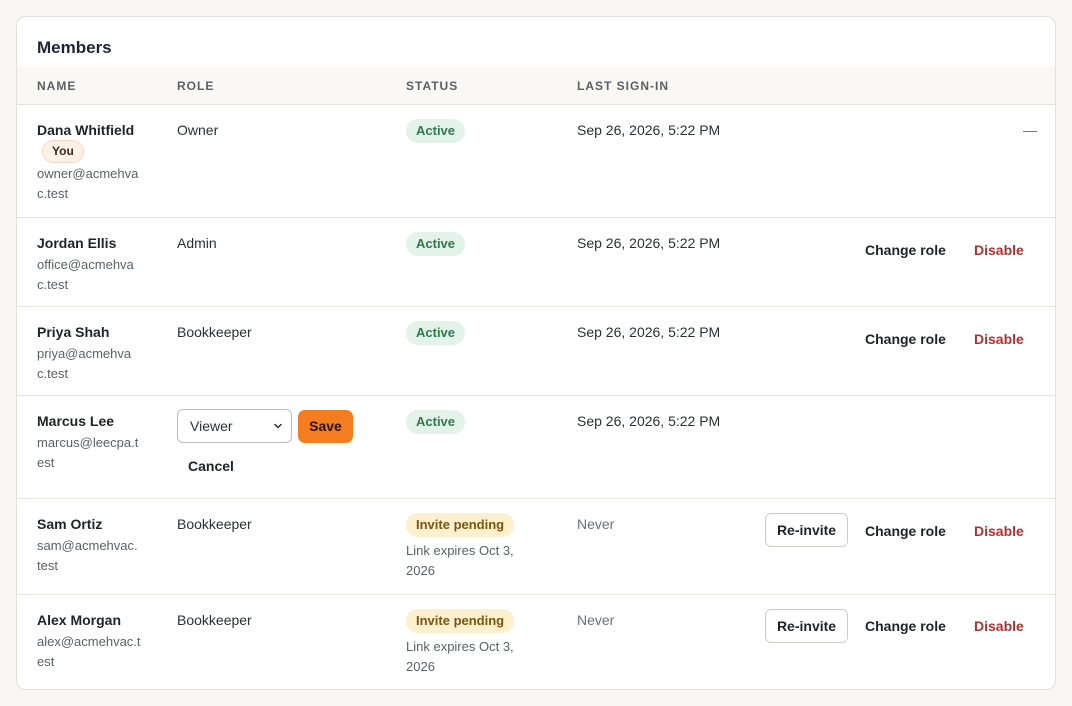 This screenshot has height=706, width=1072. What do you see at coordinates (198, 130) in the screenshot?
I see `member-role: Owner` at bounding box center [198, 130].